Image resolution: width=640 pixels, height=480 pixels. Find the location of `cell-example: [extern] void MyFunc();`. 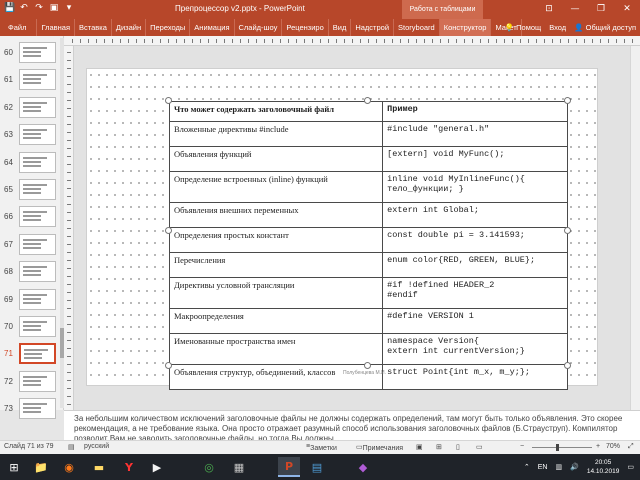

cell-example: [extern] void MyFunc(); is located at coordinates (475, 159).